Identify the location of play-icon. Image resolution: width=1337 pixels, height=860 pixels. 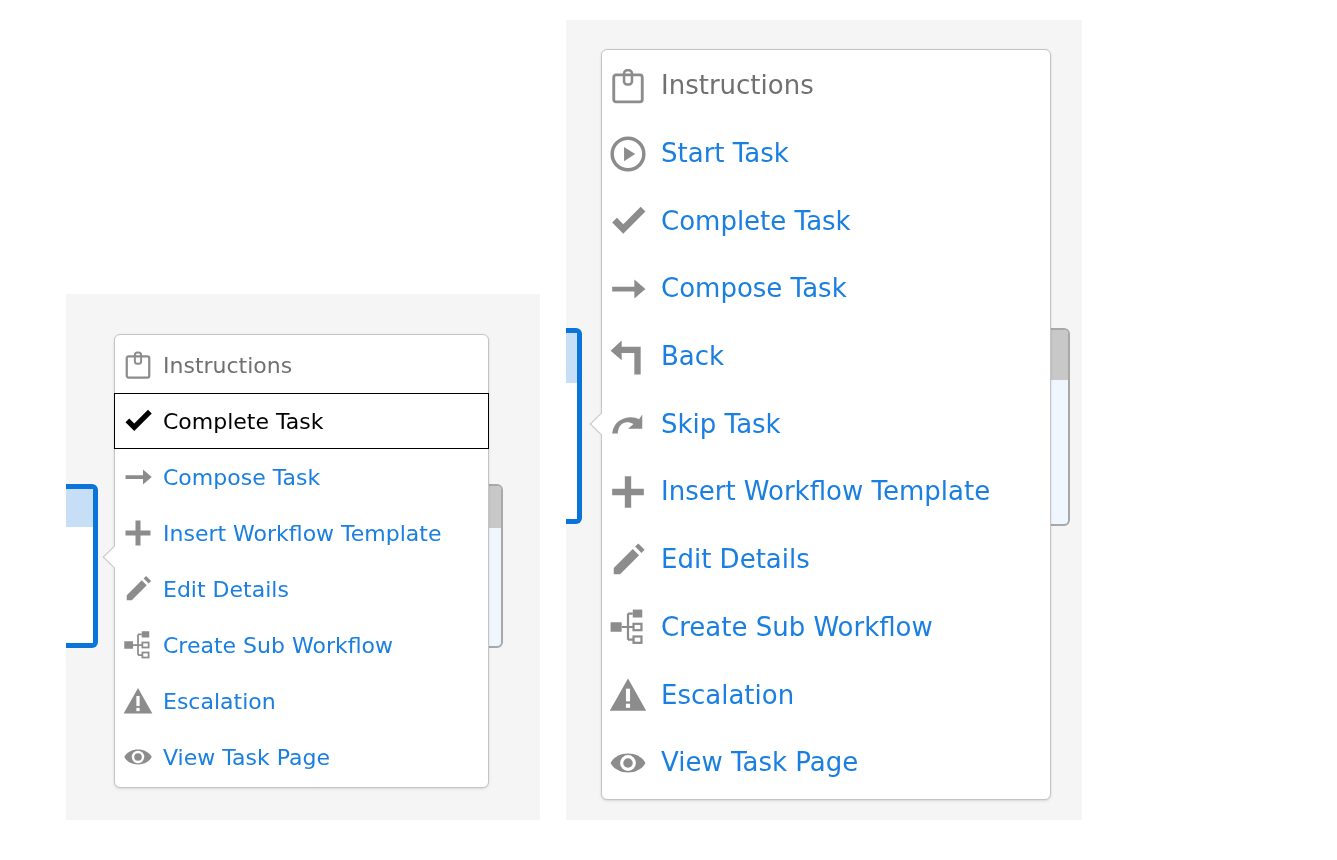
(628, 153).